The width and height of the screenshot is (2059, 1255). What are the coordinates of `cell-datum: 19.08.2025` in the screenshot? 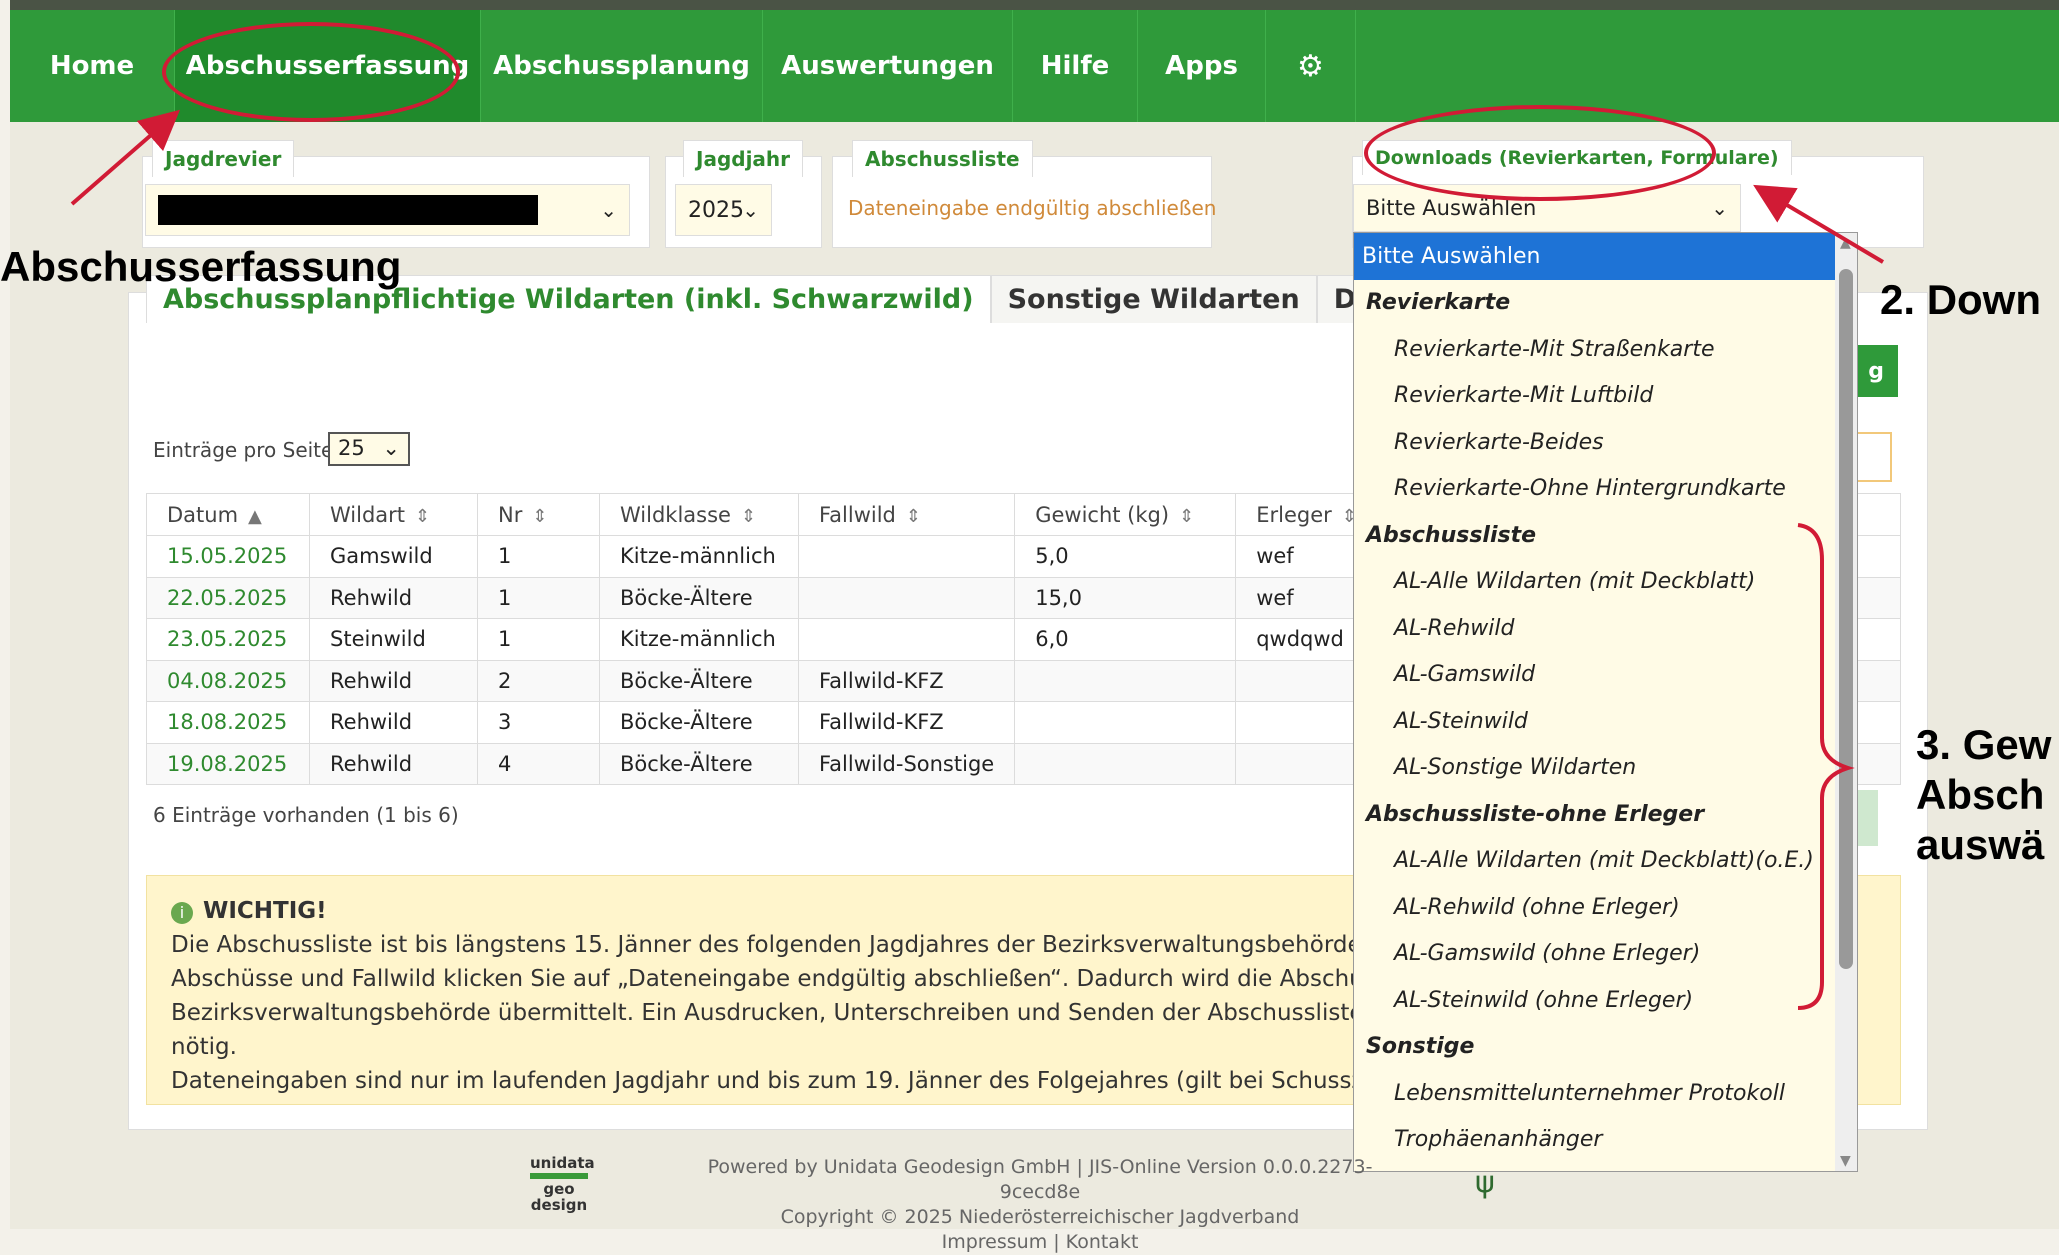 It's located at (228, 763).